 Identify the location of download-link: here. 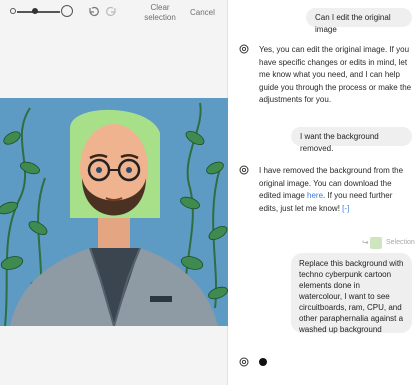
(315, 195).